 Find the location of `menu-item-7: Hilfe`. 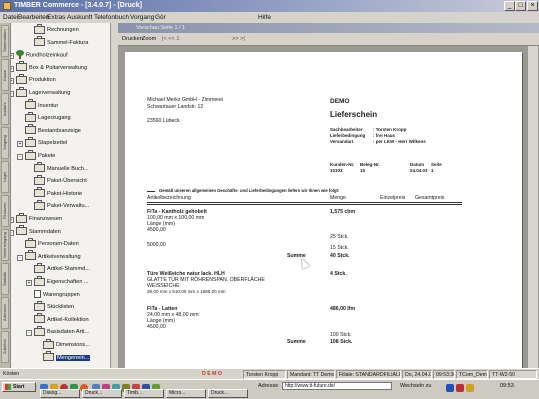

menu-item-7: Hilfe is located at coordinates (264, 17).